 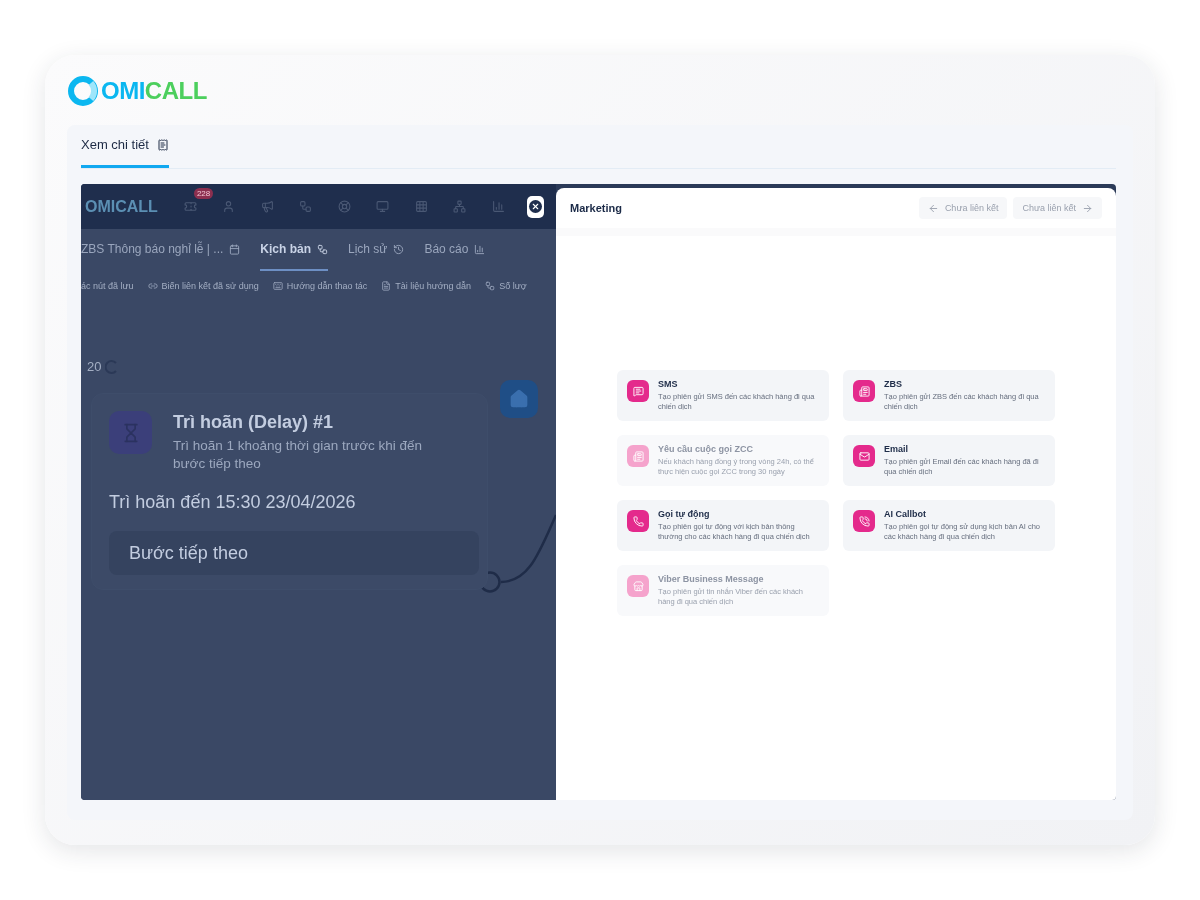 What do you see at coordinates (684, 514) in the screenshot?
I see `action-title: Gọi tự động` at bounding box center [684, 514].